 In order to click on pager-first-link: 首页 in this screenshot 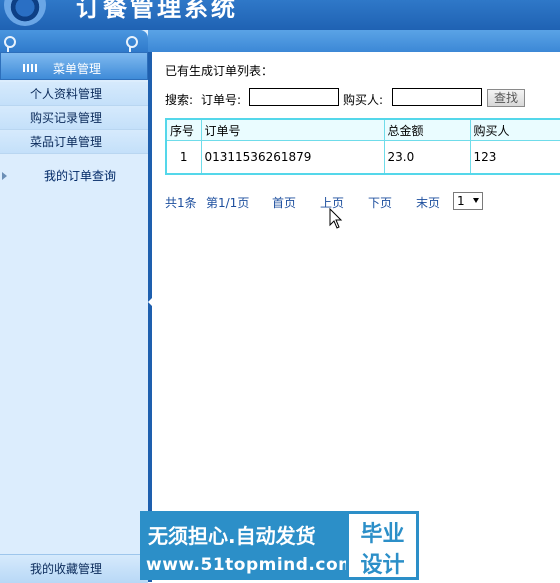, I will do `click(284, 202)`.